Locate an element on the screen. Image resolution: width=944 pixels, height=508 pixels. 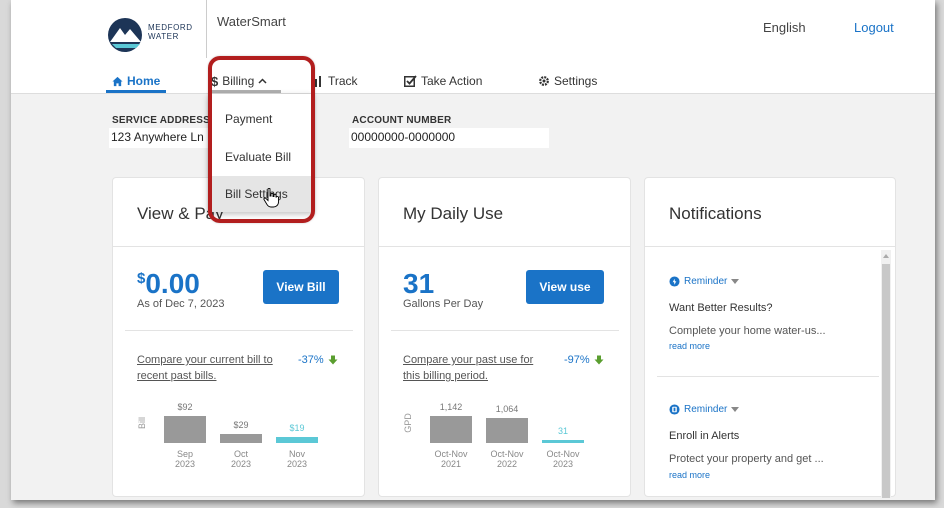
annotation-highlight-box is located at coordinates (261, 139).